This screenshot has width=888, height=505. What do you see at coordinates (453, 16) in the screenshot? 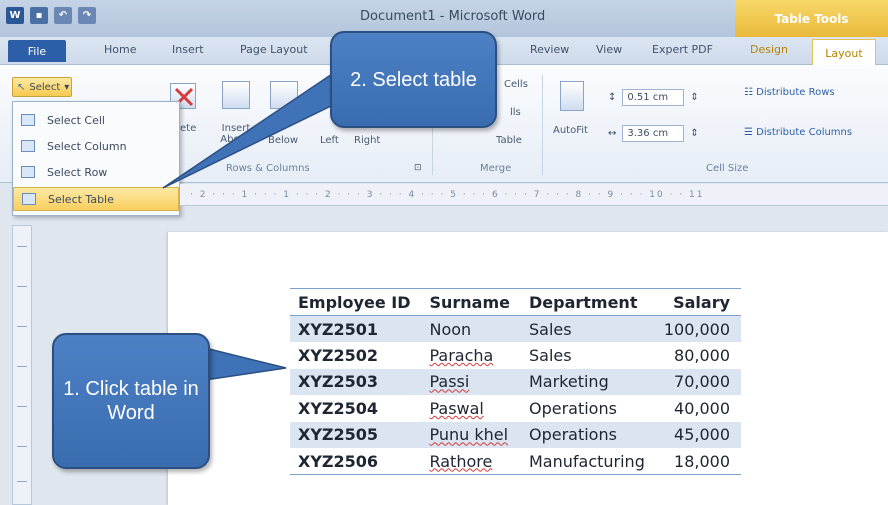
I see `window-title: Document1 - Microsoft Word` at bounding box center [453, 16].